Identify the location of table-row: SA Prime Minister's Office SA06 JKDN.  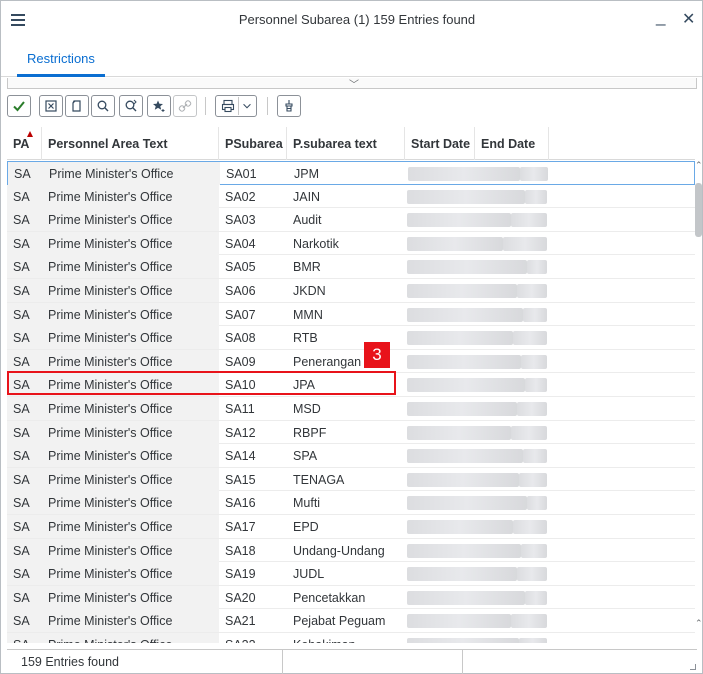
(351, 291).